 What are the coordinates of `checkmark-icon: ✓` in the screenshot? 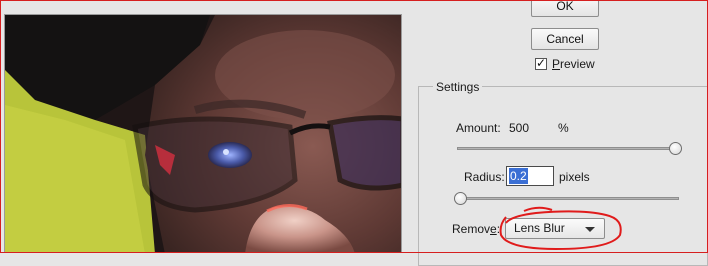 It's located at (541, 63).